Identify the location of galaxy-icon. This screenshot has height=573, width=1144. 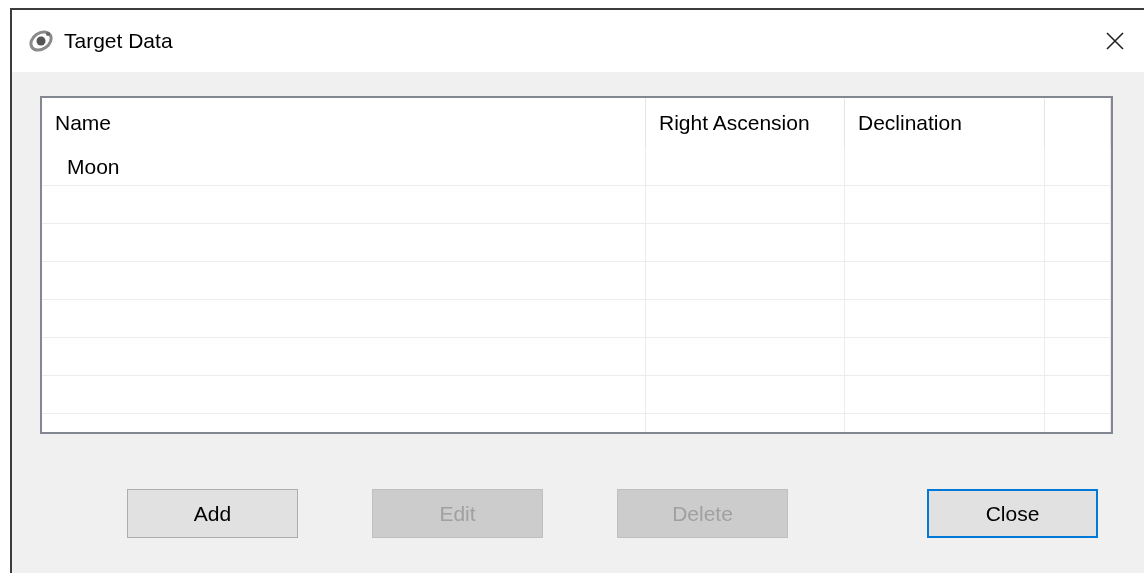
(41, 41).